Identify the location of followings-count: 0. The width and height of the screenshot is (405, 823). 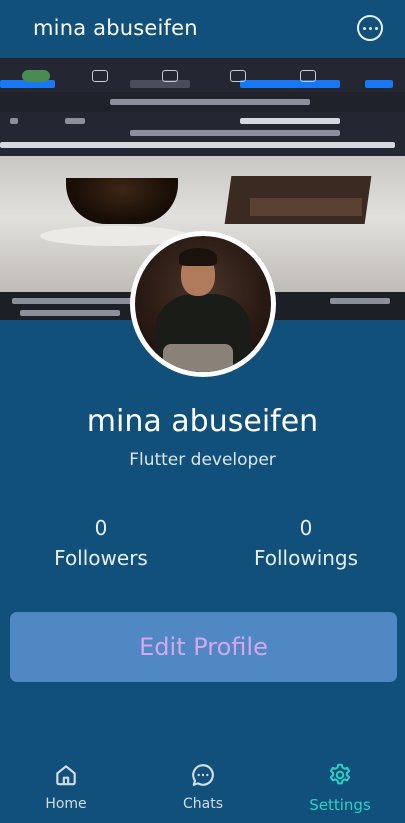
(306, 528).